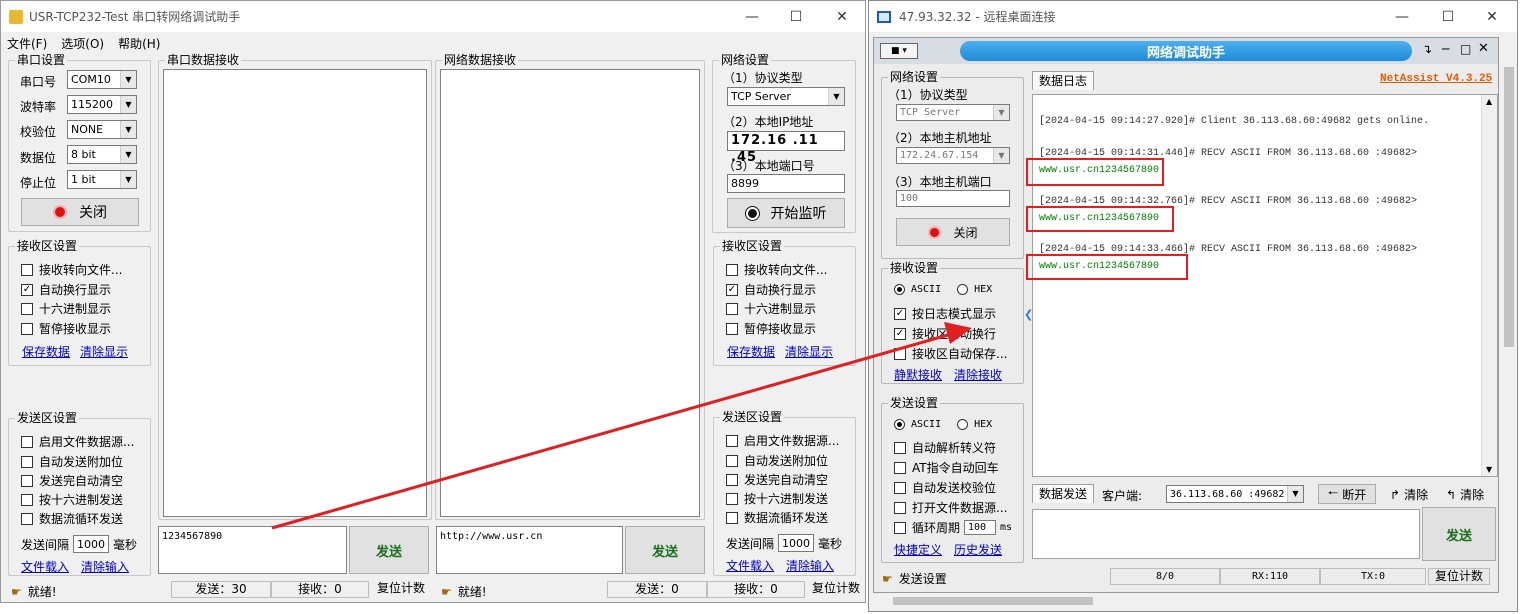 Image resolution: width=1526 pixels, height=614 pixels. I want to click on option-loop-send-r: 数据流循环发送, so click(777, 517).